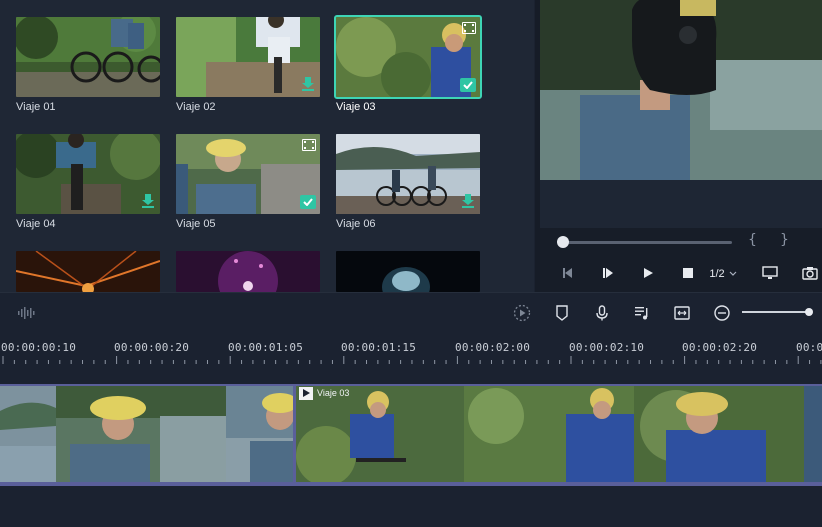 The height and width of the screenshot is (527, 822). Describe the element at coordinates (379, 347) in the screenshot. I see `timecode-label: 00:00:01:15` at that location.